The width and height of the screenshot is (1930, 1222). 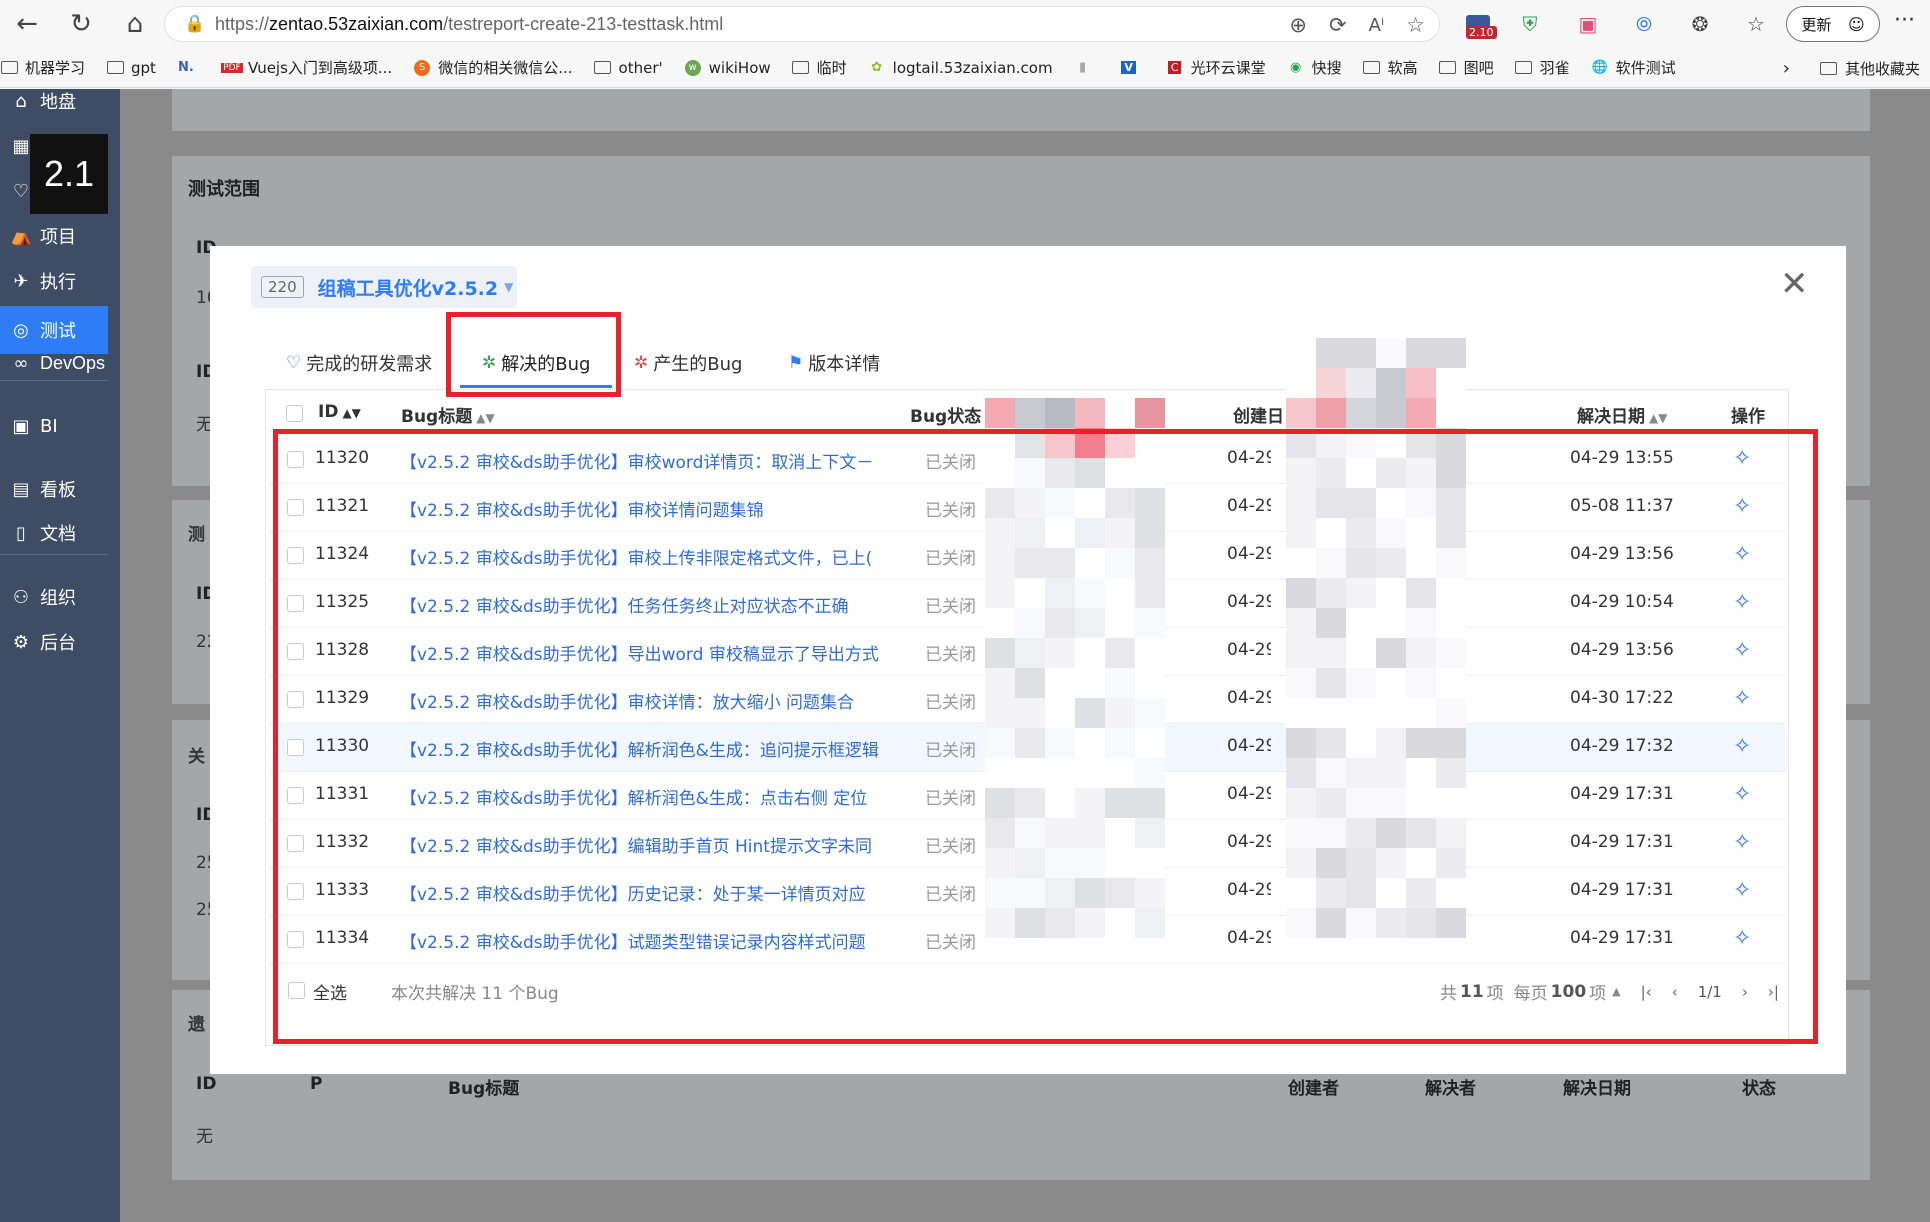 I want to click on bookmark-item: 🌐 软件测试, so click(x=1633, y=67).